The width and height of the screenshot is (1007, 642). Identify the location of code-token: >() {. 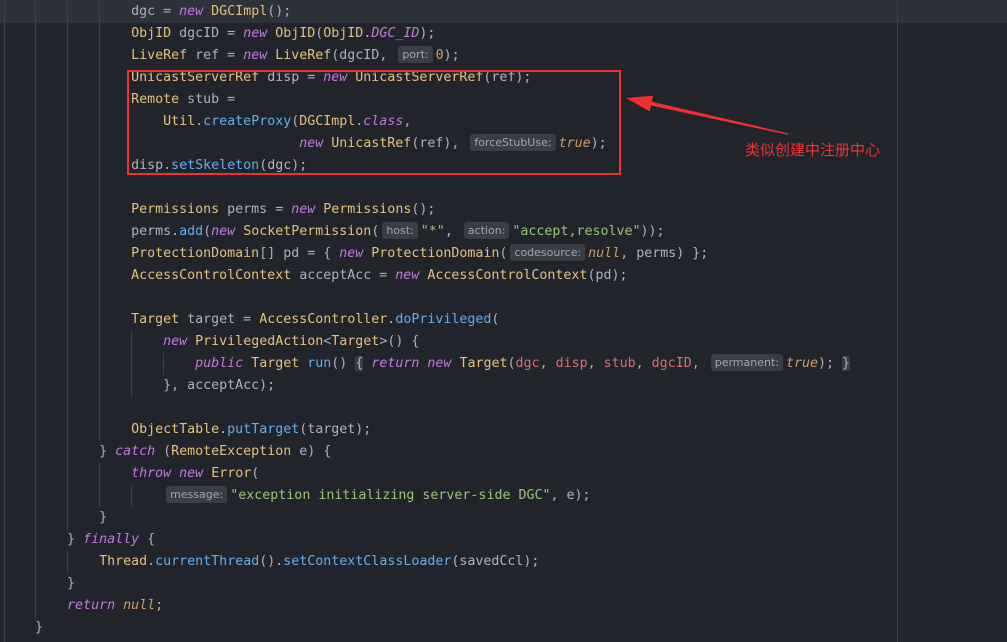
(399, 341).